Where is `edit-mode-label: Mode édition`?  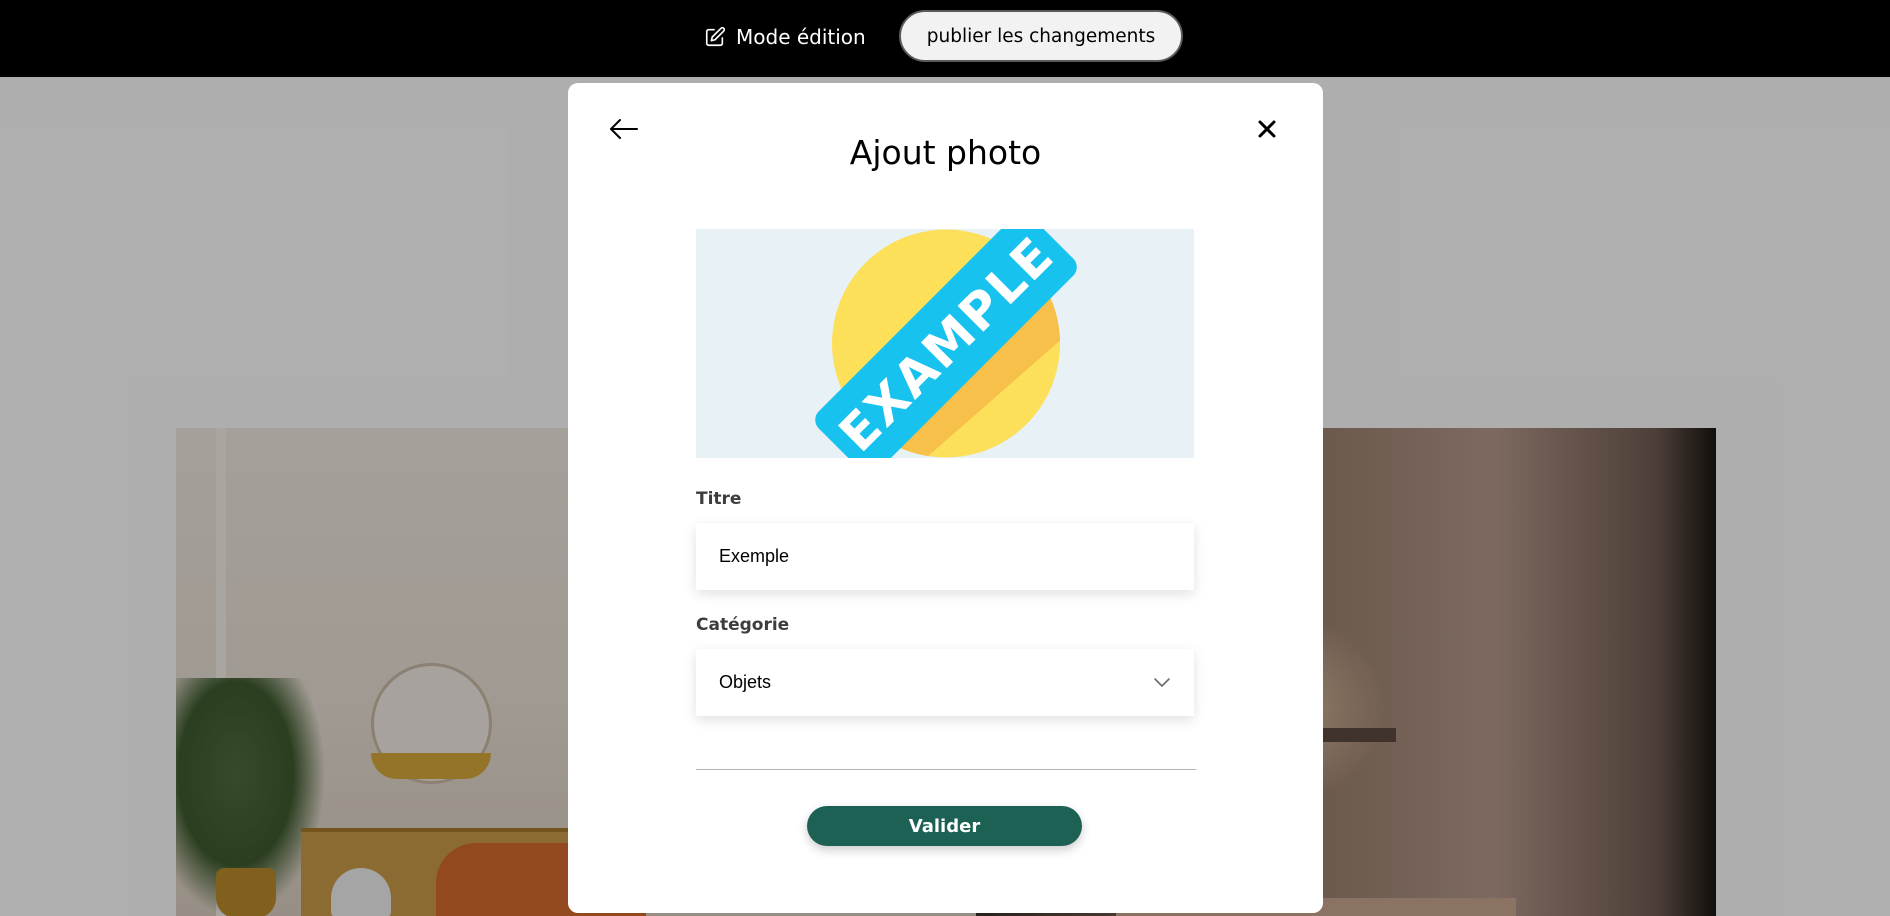
edit-mode-label: Mode édition is located at coordinates (801, 37).